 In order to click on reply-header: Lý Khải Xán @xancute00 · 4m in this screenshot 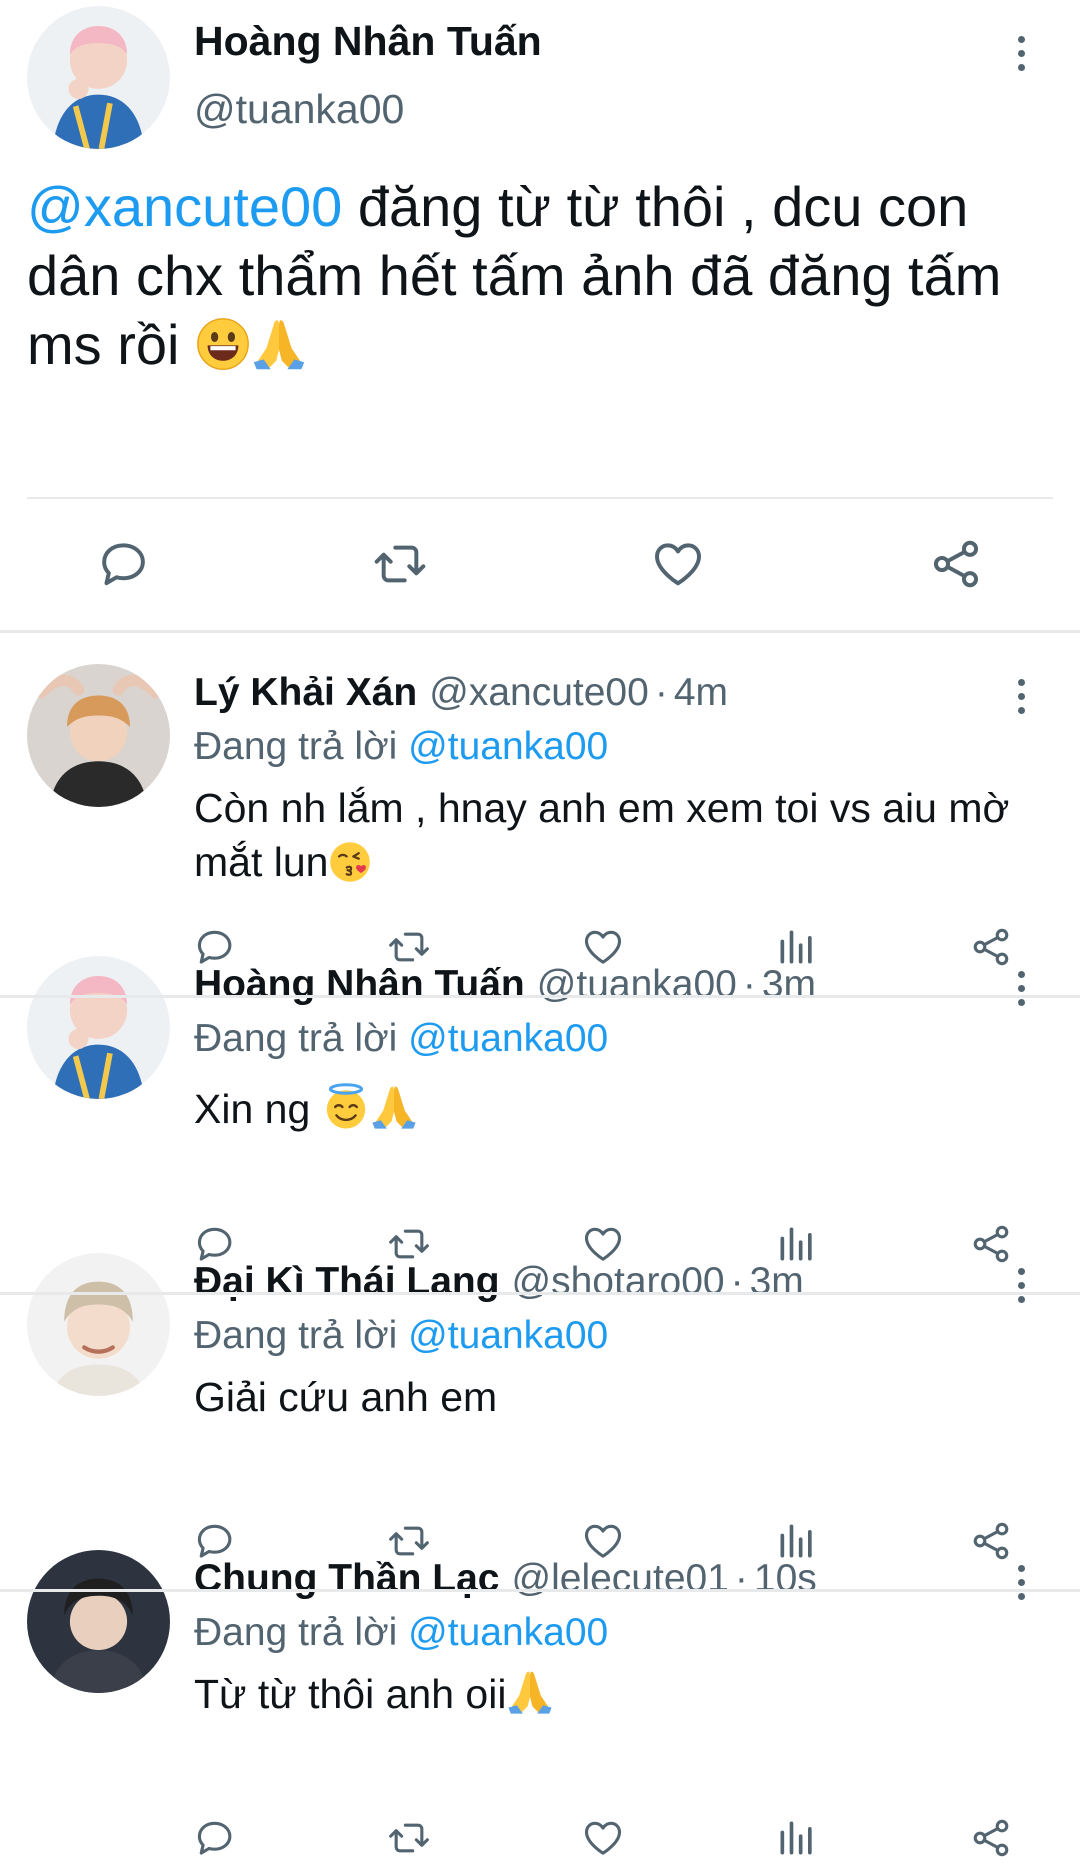, I will do `click(461, 693)`.